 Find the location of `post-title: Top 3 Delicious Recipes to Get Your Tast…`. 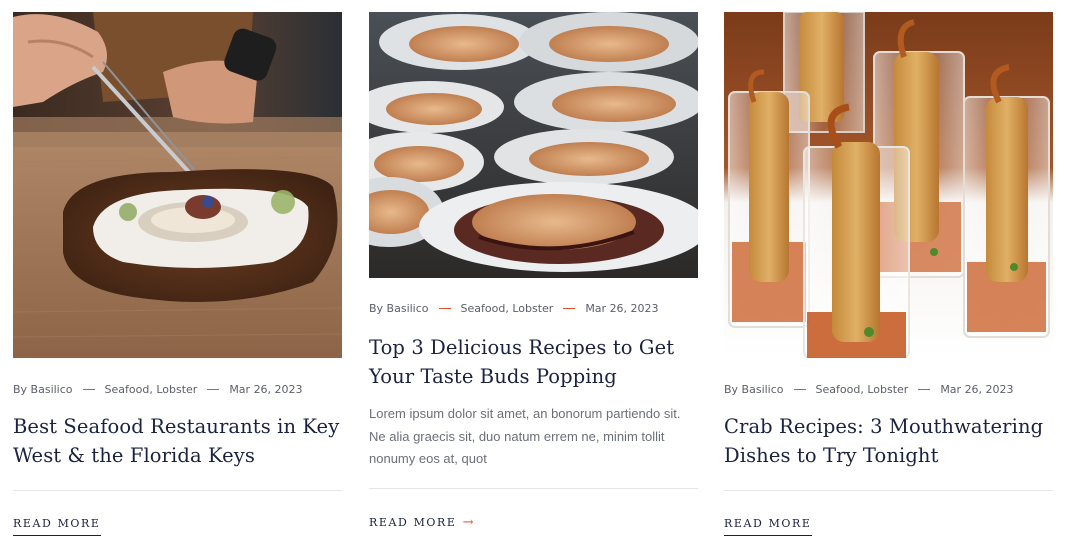

post-title: Top 3 Delicious Recipes to Get Your Tast… is located at coordinates (533, 362).